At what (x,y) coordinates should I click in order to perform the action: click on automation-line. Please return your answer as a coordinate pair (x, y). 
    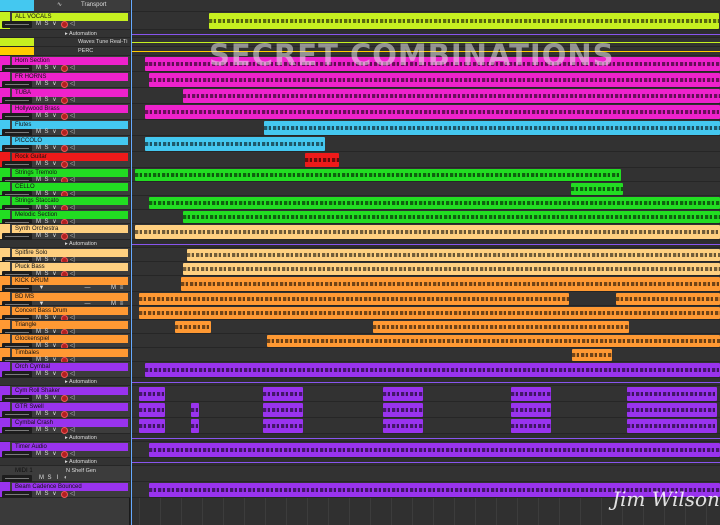
    Looking at the image, I should click on (425, 382).